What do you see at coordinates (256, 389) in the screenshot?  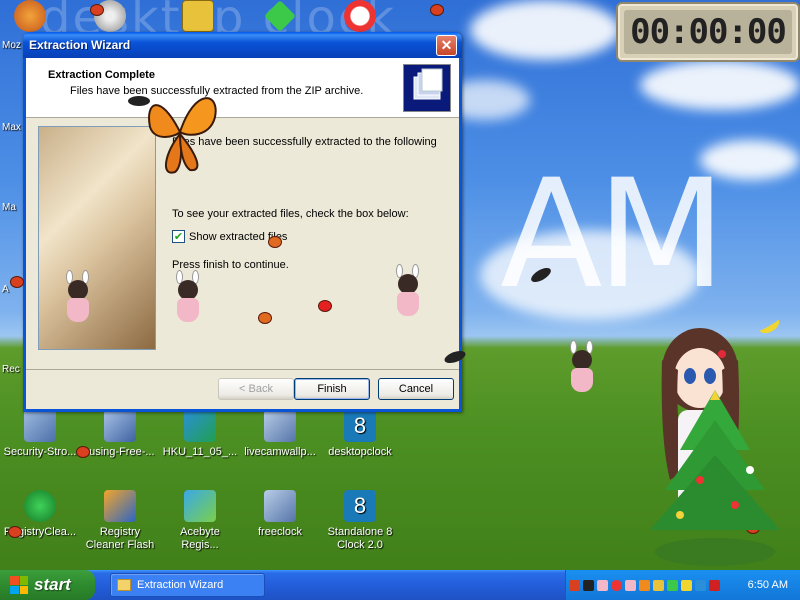 I see `back-button: < Back` at bounding box center [256, 389].